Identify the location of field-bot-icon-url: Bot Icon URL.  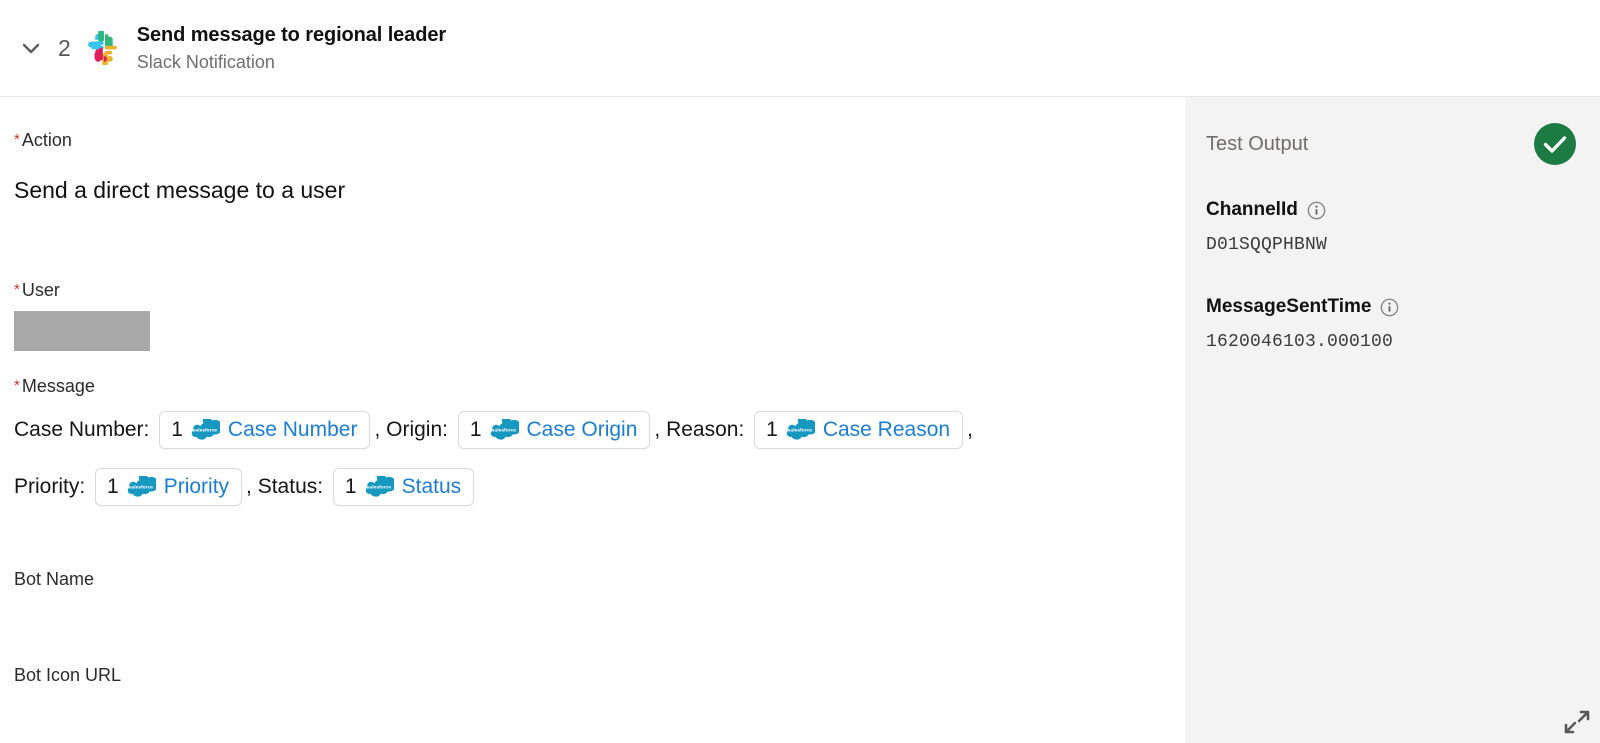
(599, 676).